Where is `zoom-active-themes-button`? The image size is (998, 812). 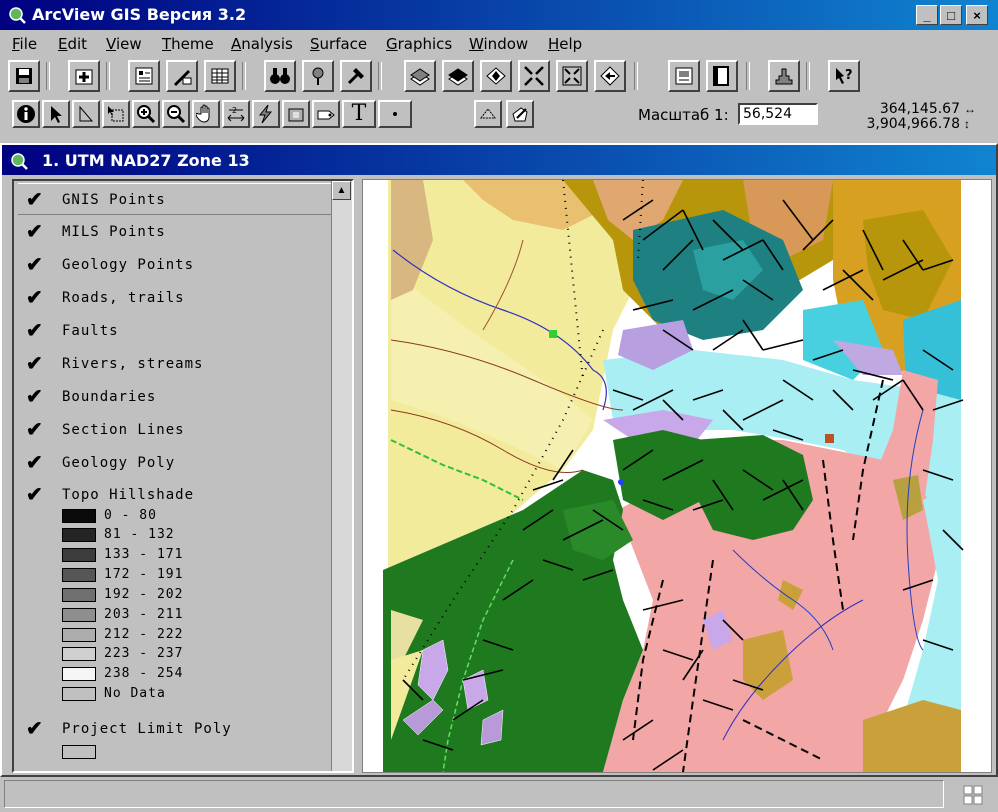
zoom-active-themes-button is located at coordinates (458, 76).